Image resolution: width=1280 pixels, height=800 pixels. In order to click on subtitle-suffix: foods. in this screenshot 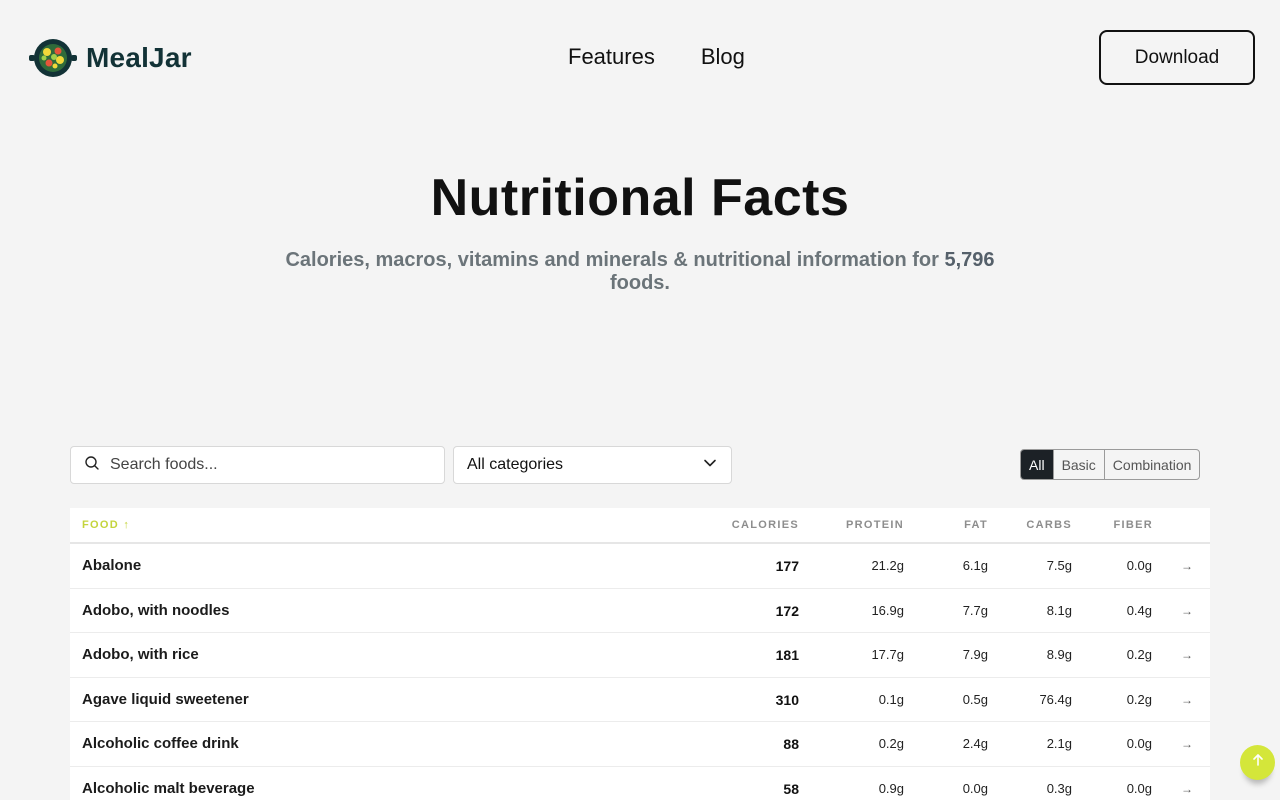, I will do `click(640, 283)`.